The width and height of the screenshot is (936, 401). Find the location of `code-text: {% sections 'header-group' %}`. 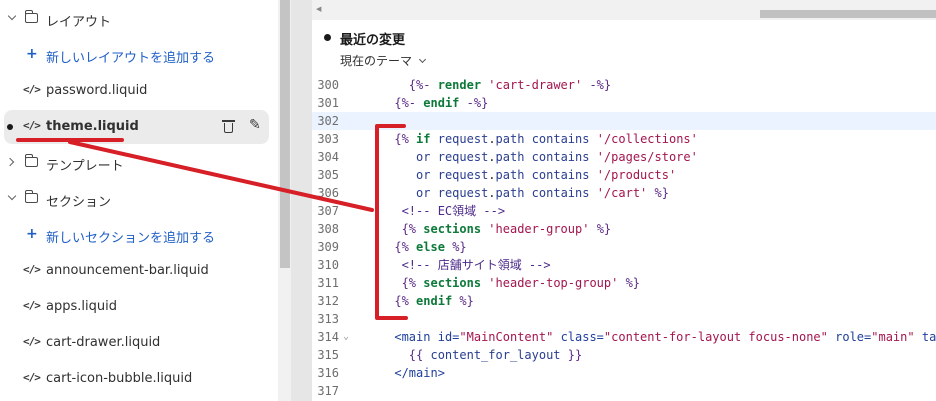

code-text: {% sections 'header-group' %} is located at coordinates (481, 229).